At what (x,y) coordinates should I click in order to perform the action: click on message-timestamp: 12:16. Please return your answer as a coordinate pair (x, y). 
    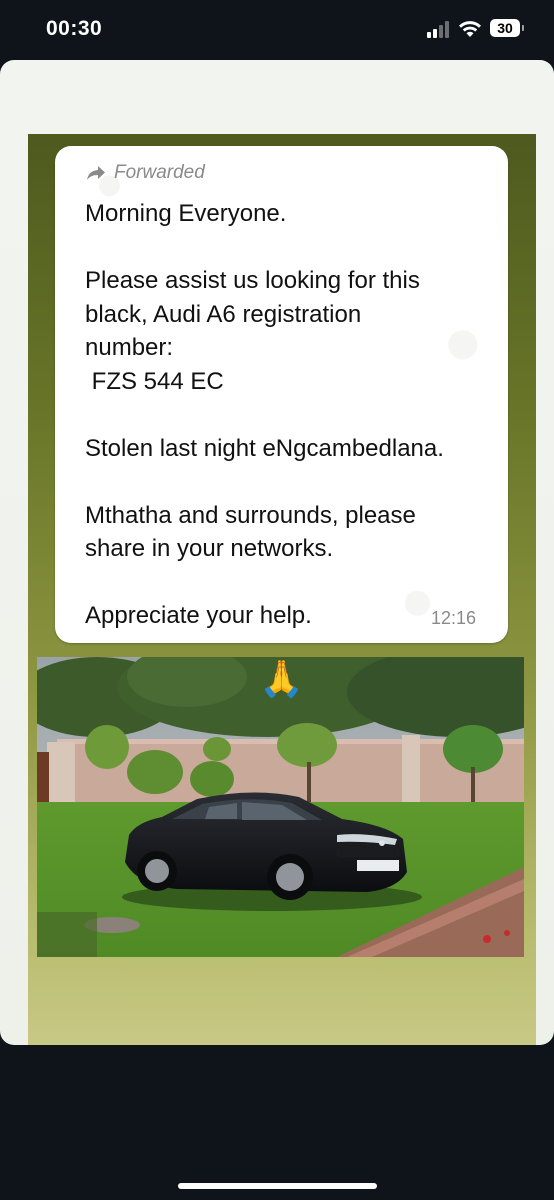
    Looking at the image, I should click on (453, 618).